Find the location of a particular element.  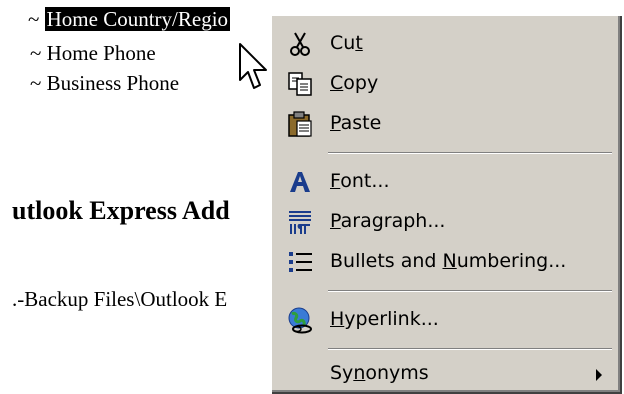

menu-item-copy: Copy is located at coordinates (444, 84).